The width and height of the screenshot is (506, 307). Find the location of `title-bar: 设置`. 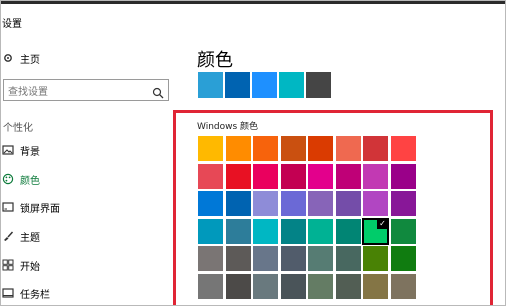

title-bar: 设置 is located at coordinates (253, 19).